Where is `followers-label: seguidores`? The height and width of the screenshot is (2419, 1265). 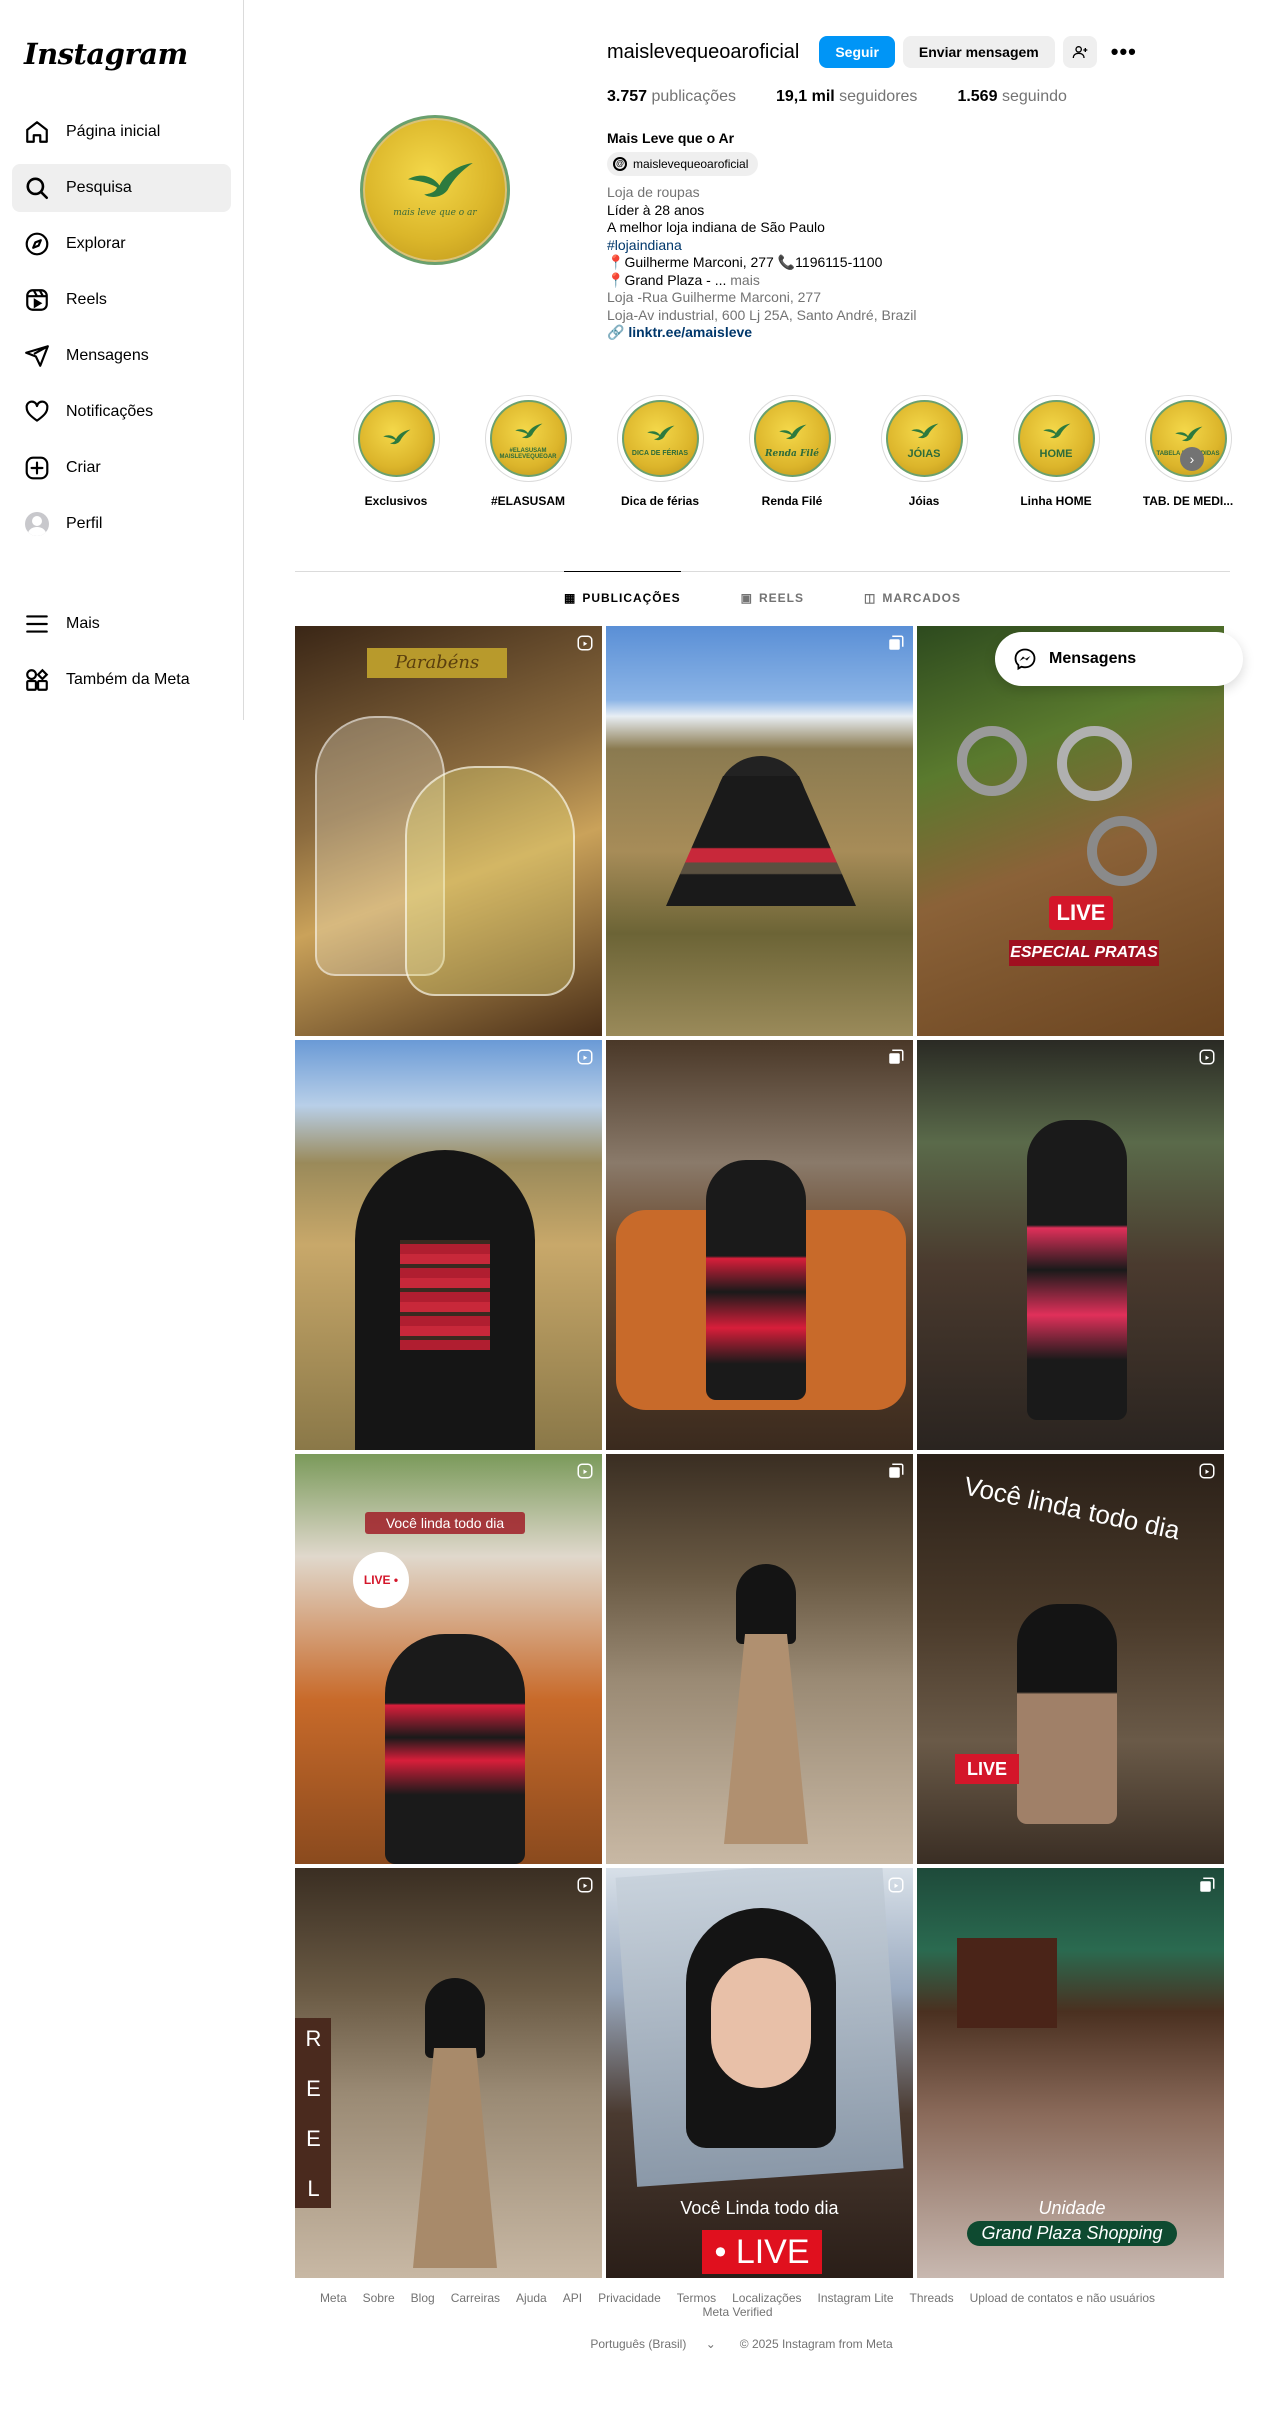
followers-label: seguidores is located at coordinates (878, 96).